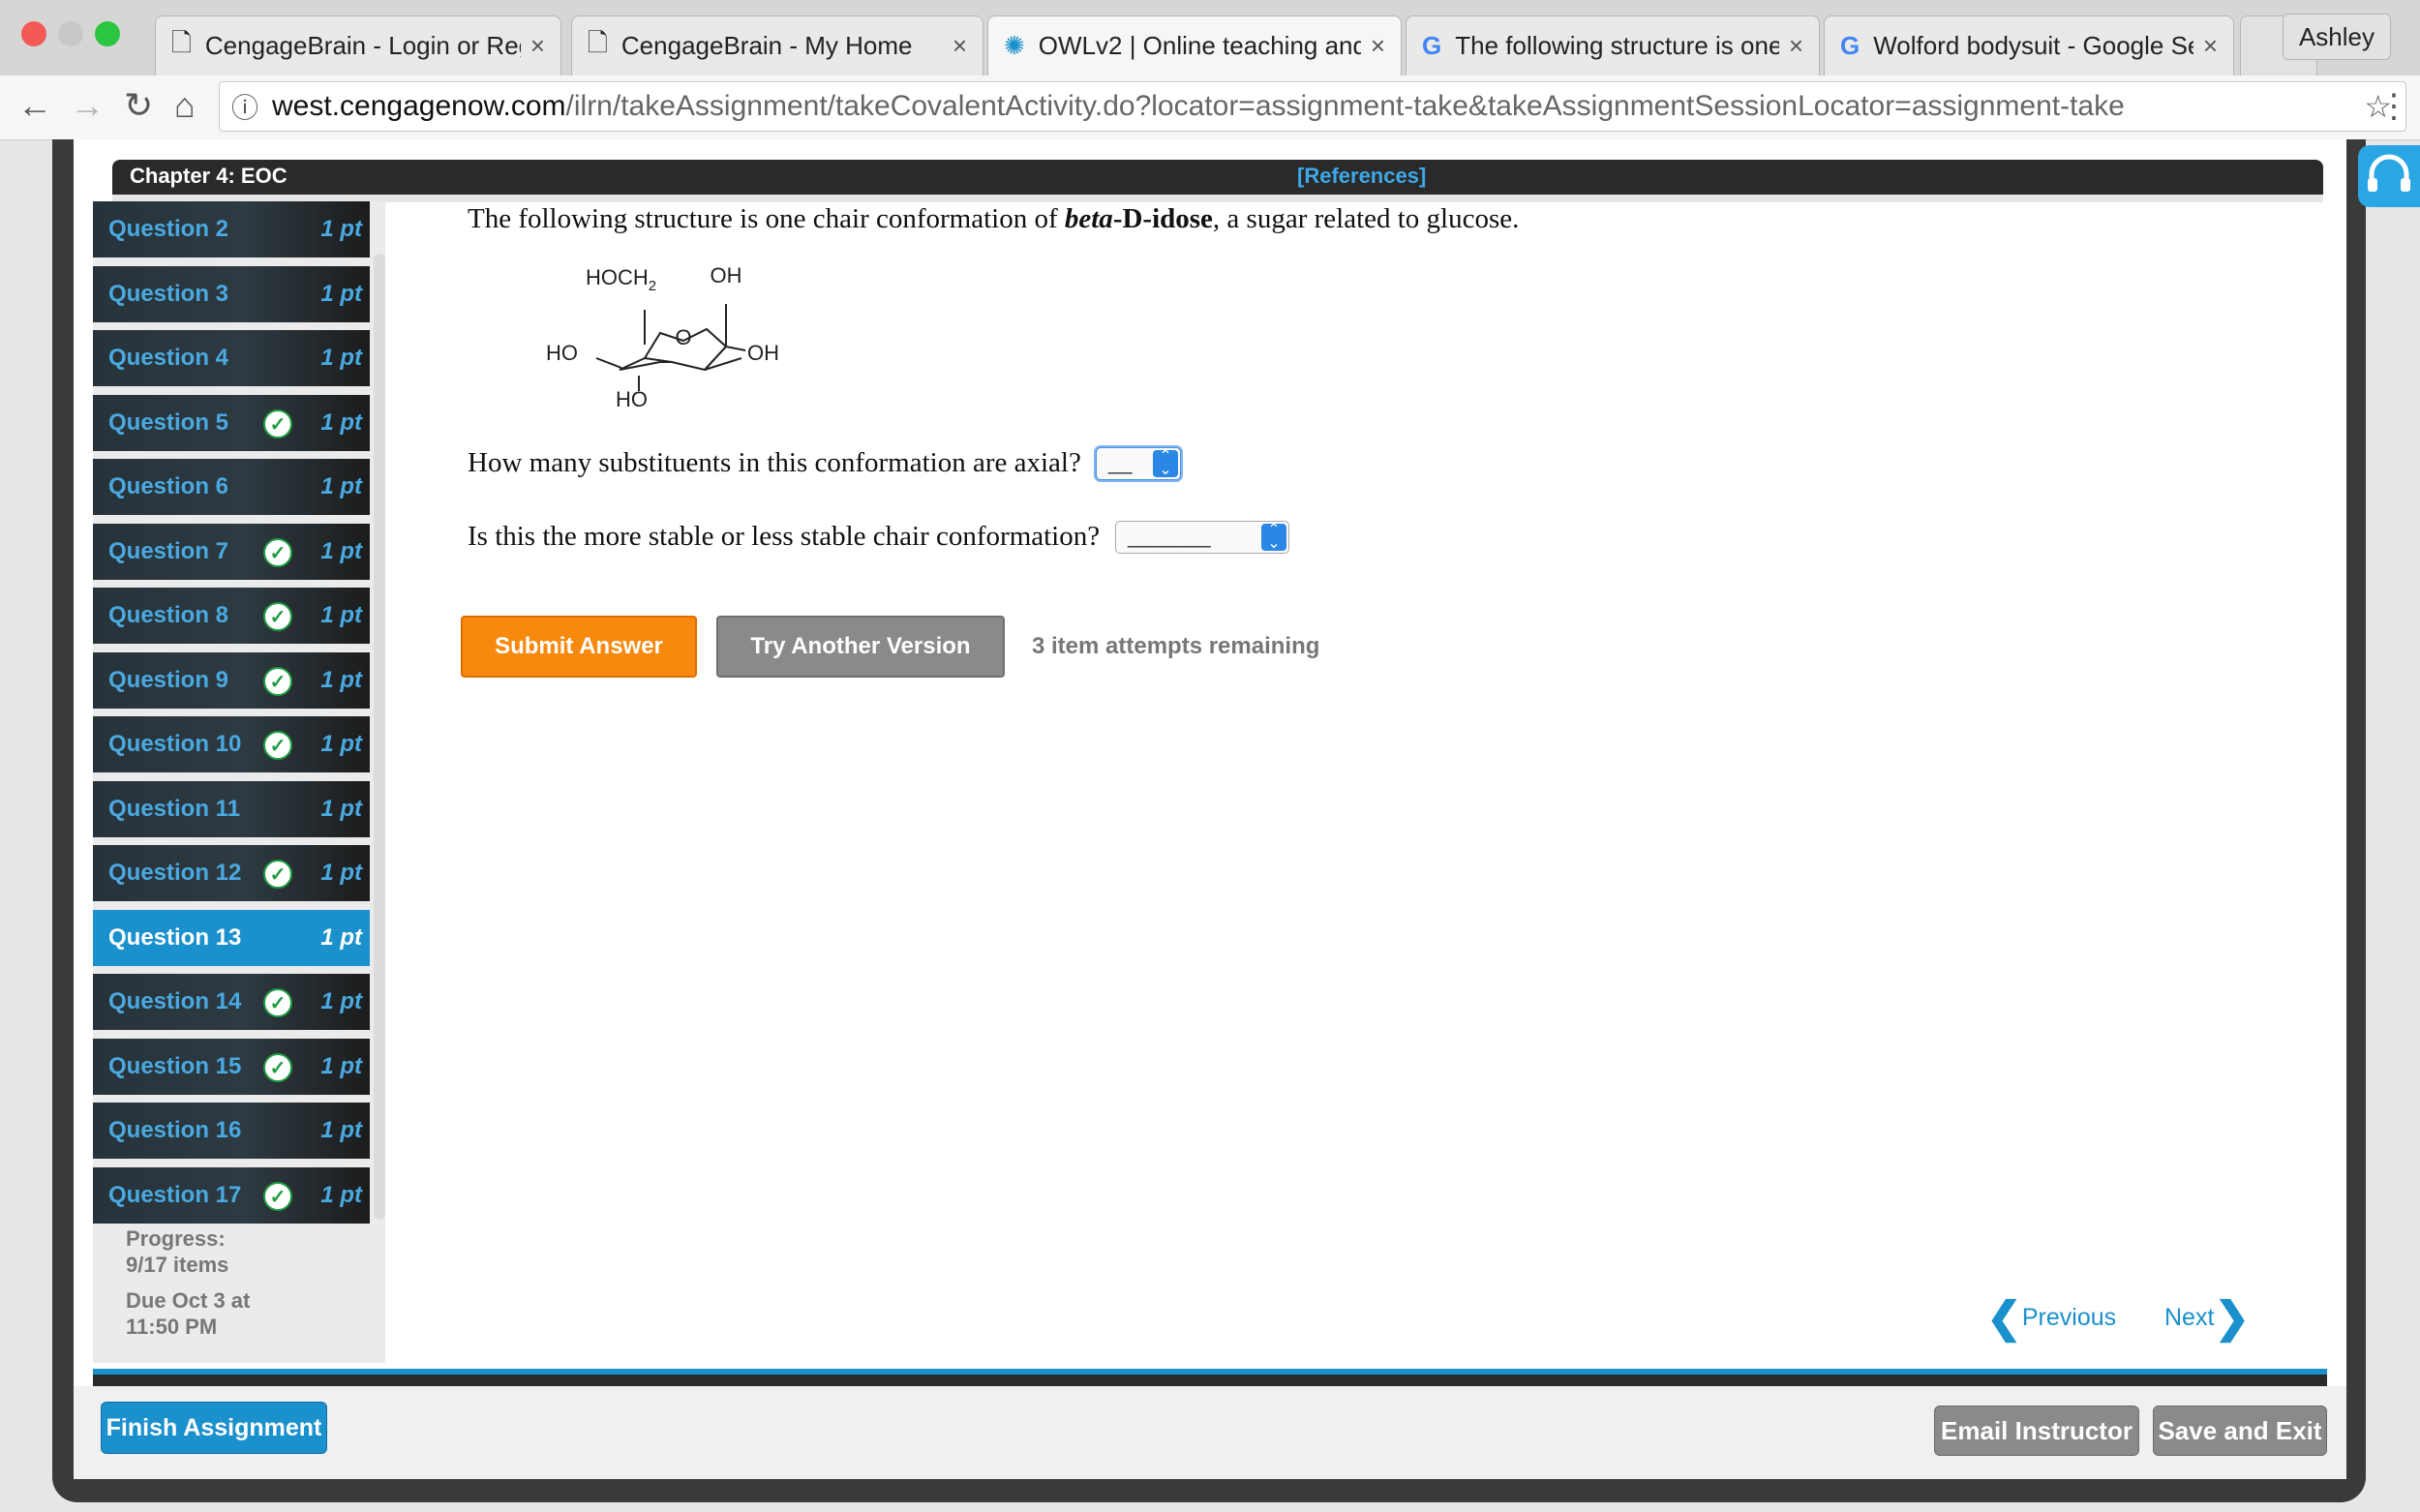 The width and height of the screenshot is (2420, 1512). What do you see at coordinates (34, 105) in the screenshot?
I see `back-arrow-icon: ←` at bounding box center [34, 105].